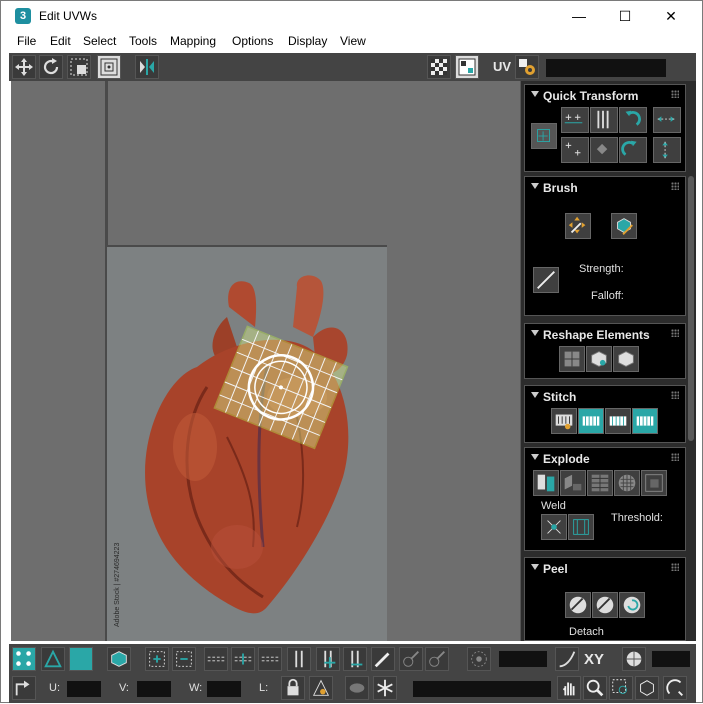  I want to click on freeform-icon, so click(109, 67).